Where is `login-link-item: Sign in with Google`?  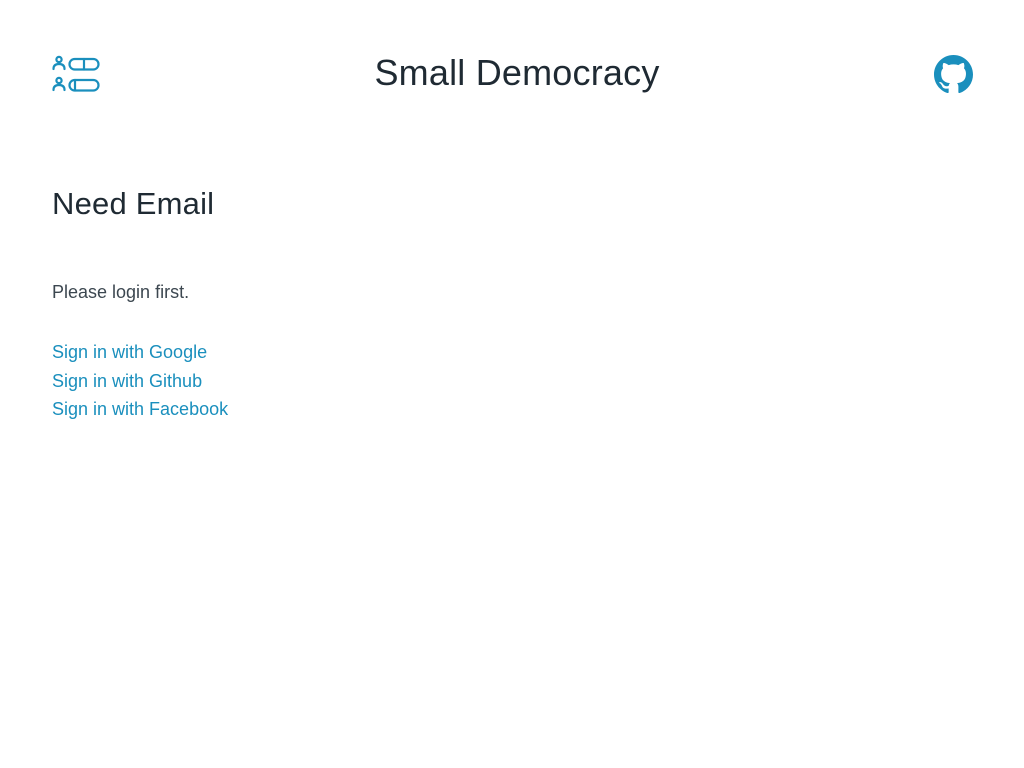
login-link-item: Sign in with Google is located at coordinates (140, 352).